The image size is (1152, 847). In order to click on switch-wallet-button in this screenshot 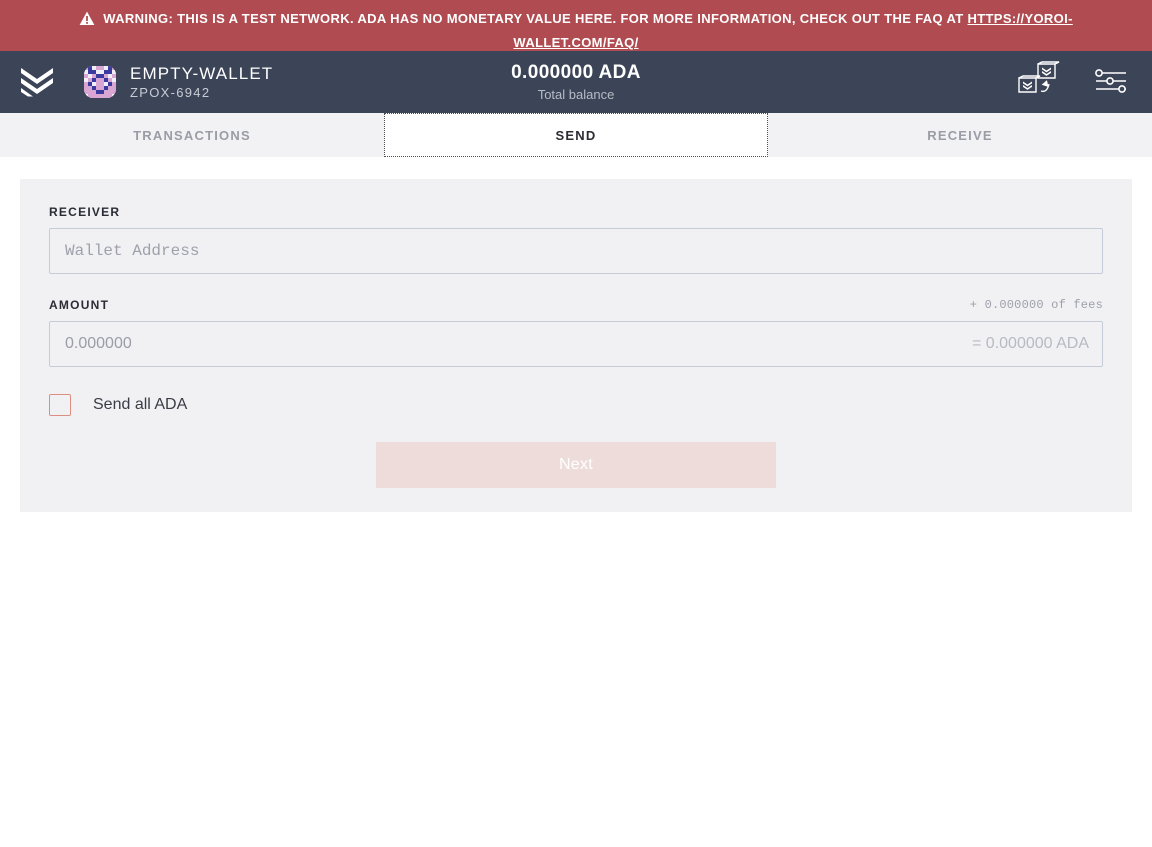, I will do `click(1039, 82)`.